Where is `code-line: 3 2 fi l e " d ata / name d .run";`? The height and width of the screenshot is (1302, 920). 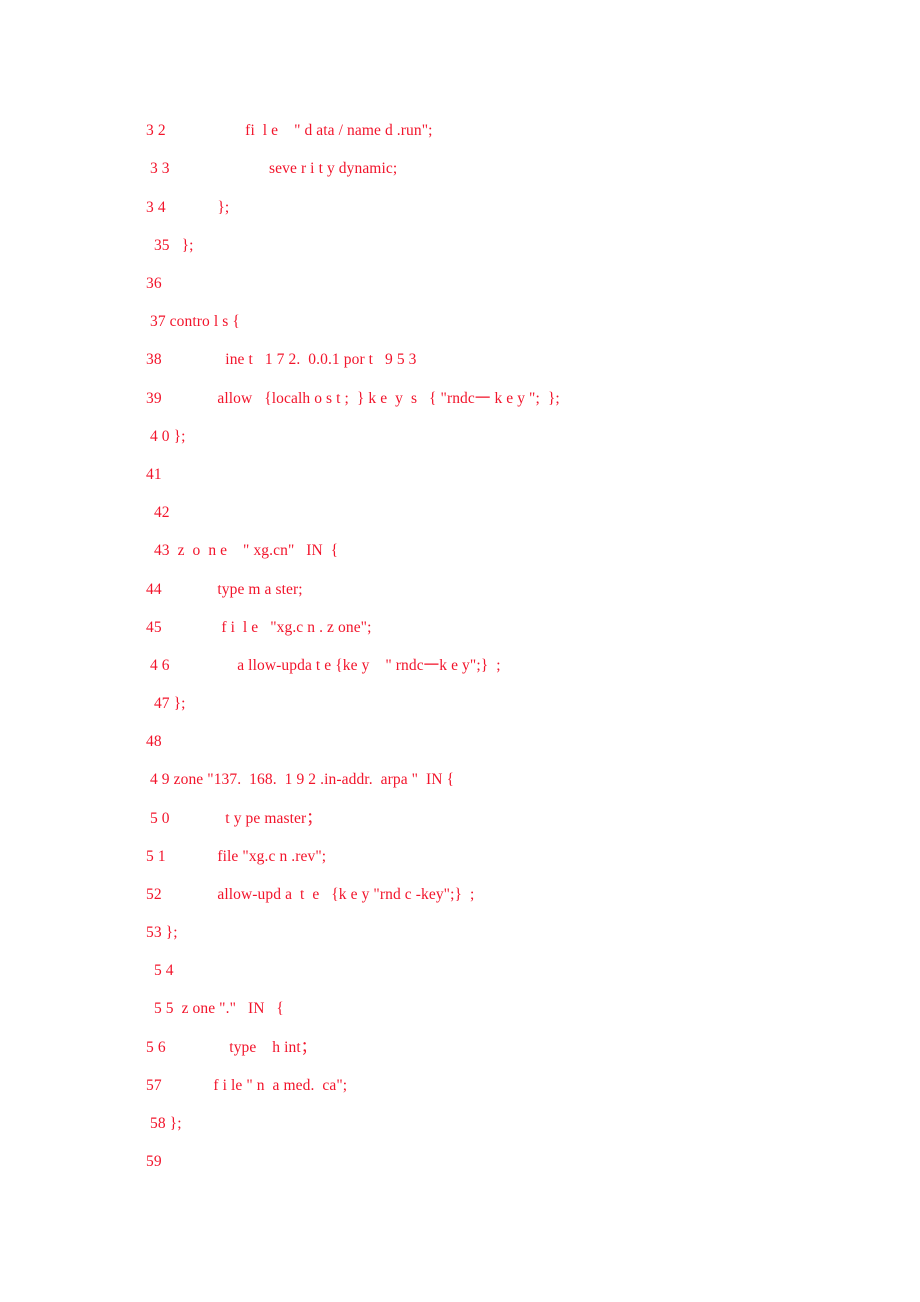 code-line: 3 2 fi l e " d ata / name d .run"; is located at coordinates (289, 131).